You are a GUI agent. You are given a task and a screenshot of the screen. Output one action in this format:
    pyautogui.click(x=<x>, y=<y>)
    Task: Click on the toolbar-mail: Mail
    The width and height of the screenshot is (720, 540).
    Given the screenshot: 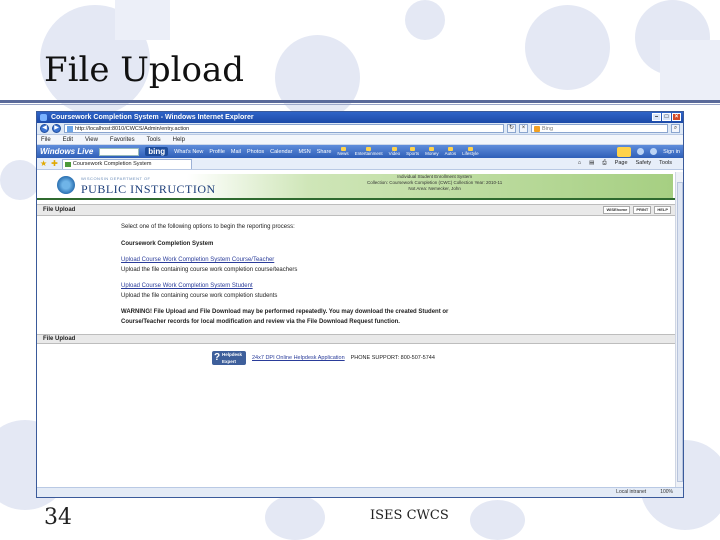 What is the action you would take?
    pyautogui.click(x=236, y=152)
    